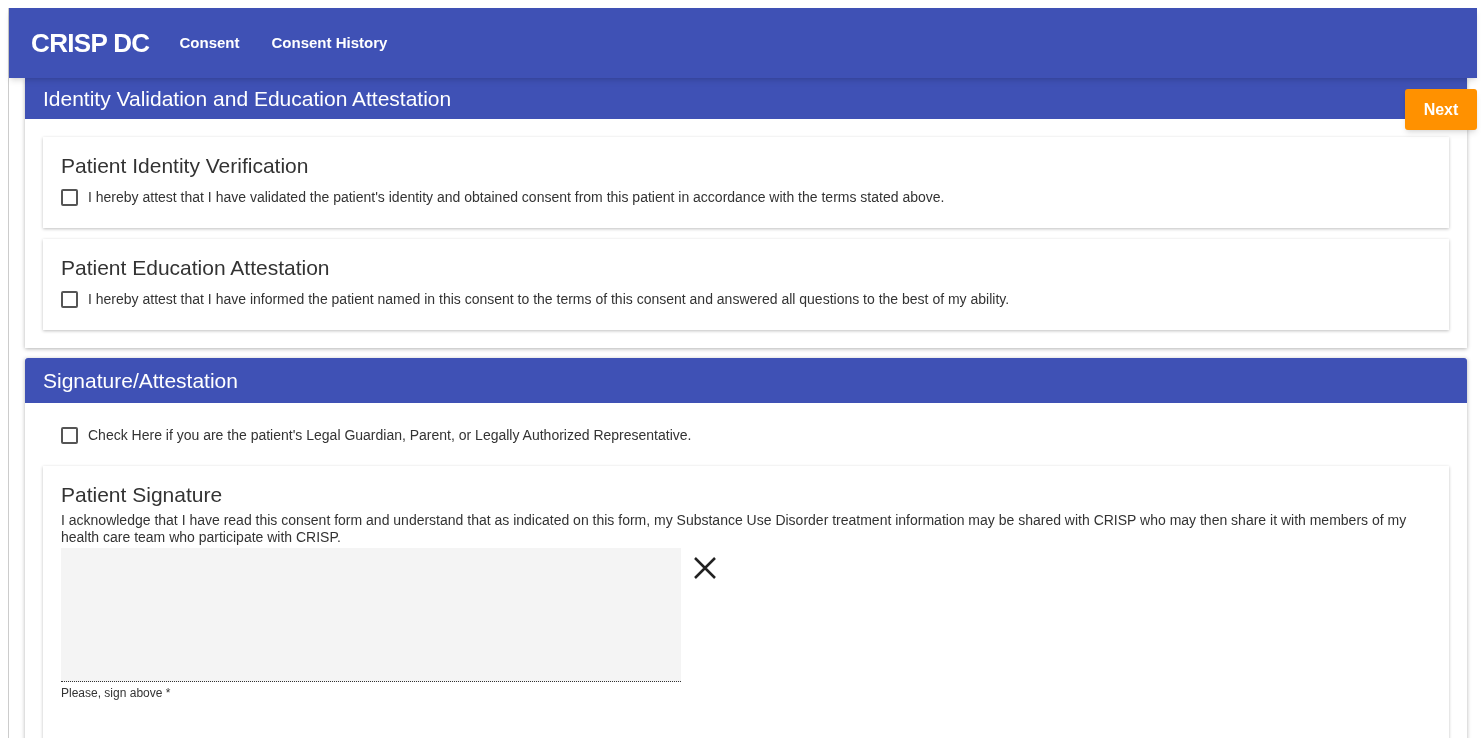 The height and width of the screenshot is (738, 1481). Describe the element at coordinates (116, 693) in the screenshot. I see `sign-hint: Please, sign above *` at that location.